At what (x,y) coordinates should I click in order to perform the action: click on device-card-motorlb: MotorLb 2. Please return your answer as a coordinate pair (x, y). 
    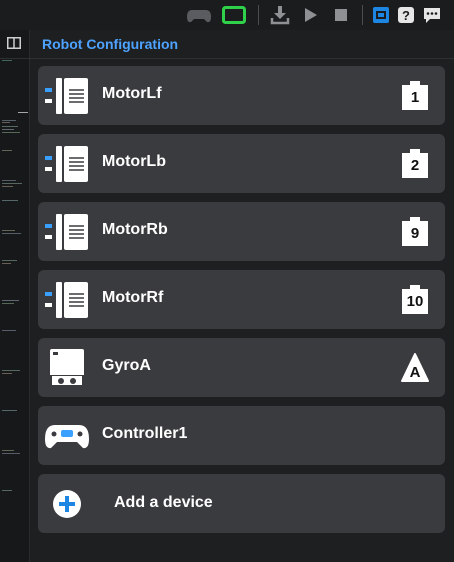
    Looking at the image, I should click on (241, 163).